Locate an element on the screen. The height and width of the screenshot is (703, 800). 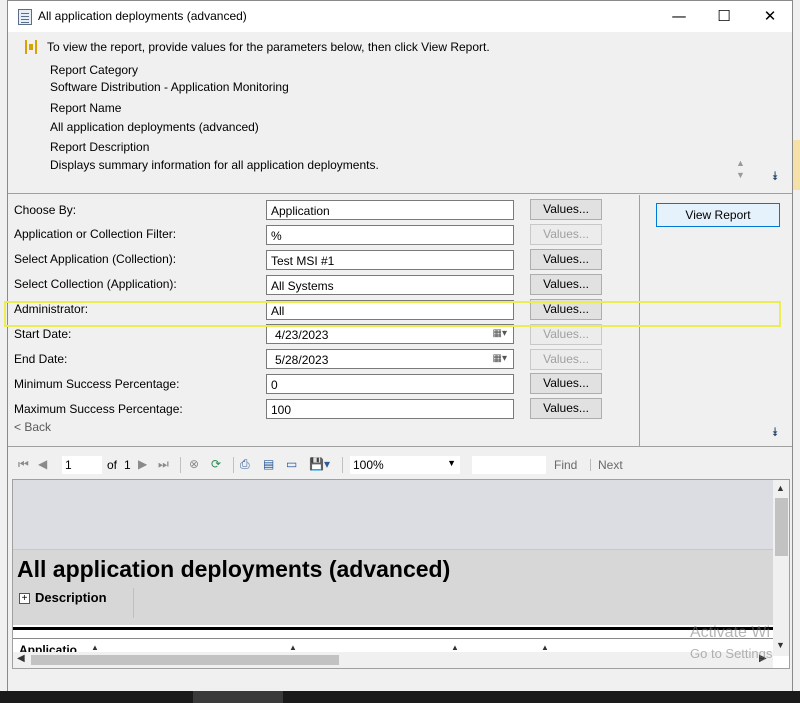
end-date-field: 5/28/2023 ▦▾ is located at coordinates (390, 359).